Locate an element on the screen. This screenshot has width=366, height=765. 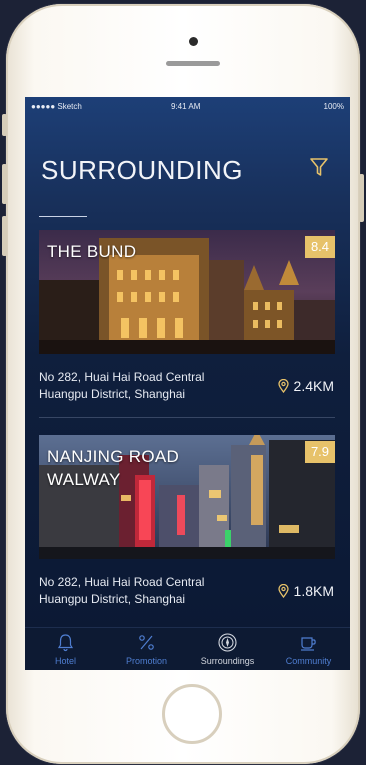
tab-hotel: Hotel is located at coordinates (65, 649).